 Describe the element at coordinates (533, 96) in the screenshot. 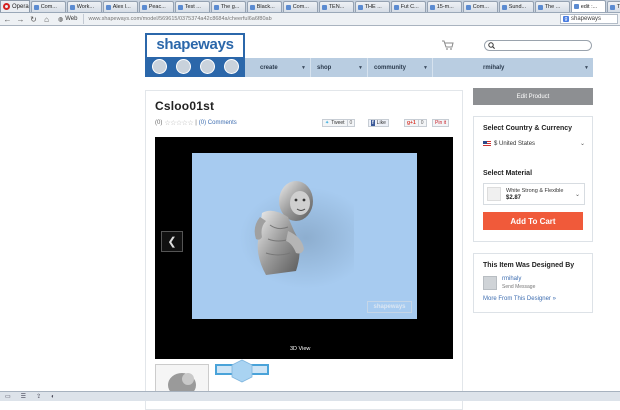

I see `edit-product-button: Edit Product` at that location.